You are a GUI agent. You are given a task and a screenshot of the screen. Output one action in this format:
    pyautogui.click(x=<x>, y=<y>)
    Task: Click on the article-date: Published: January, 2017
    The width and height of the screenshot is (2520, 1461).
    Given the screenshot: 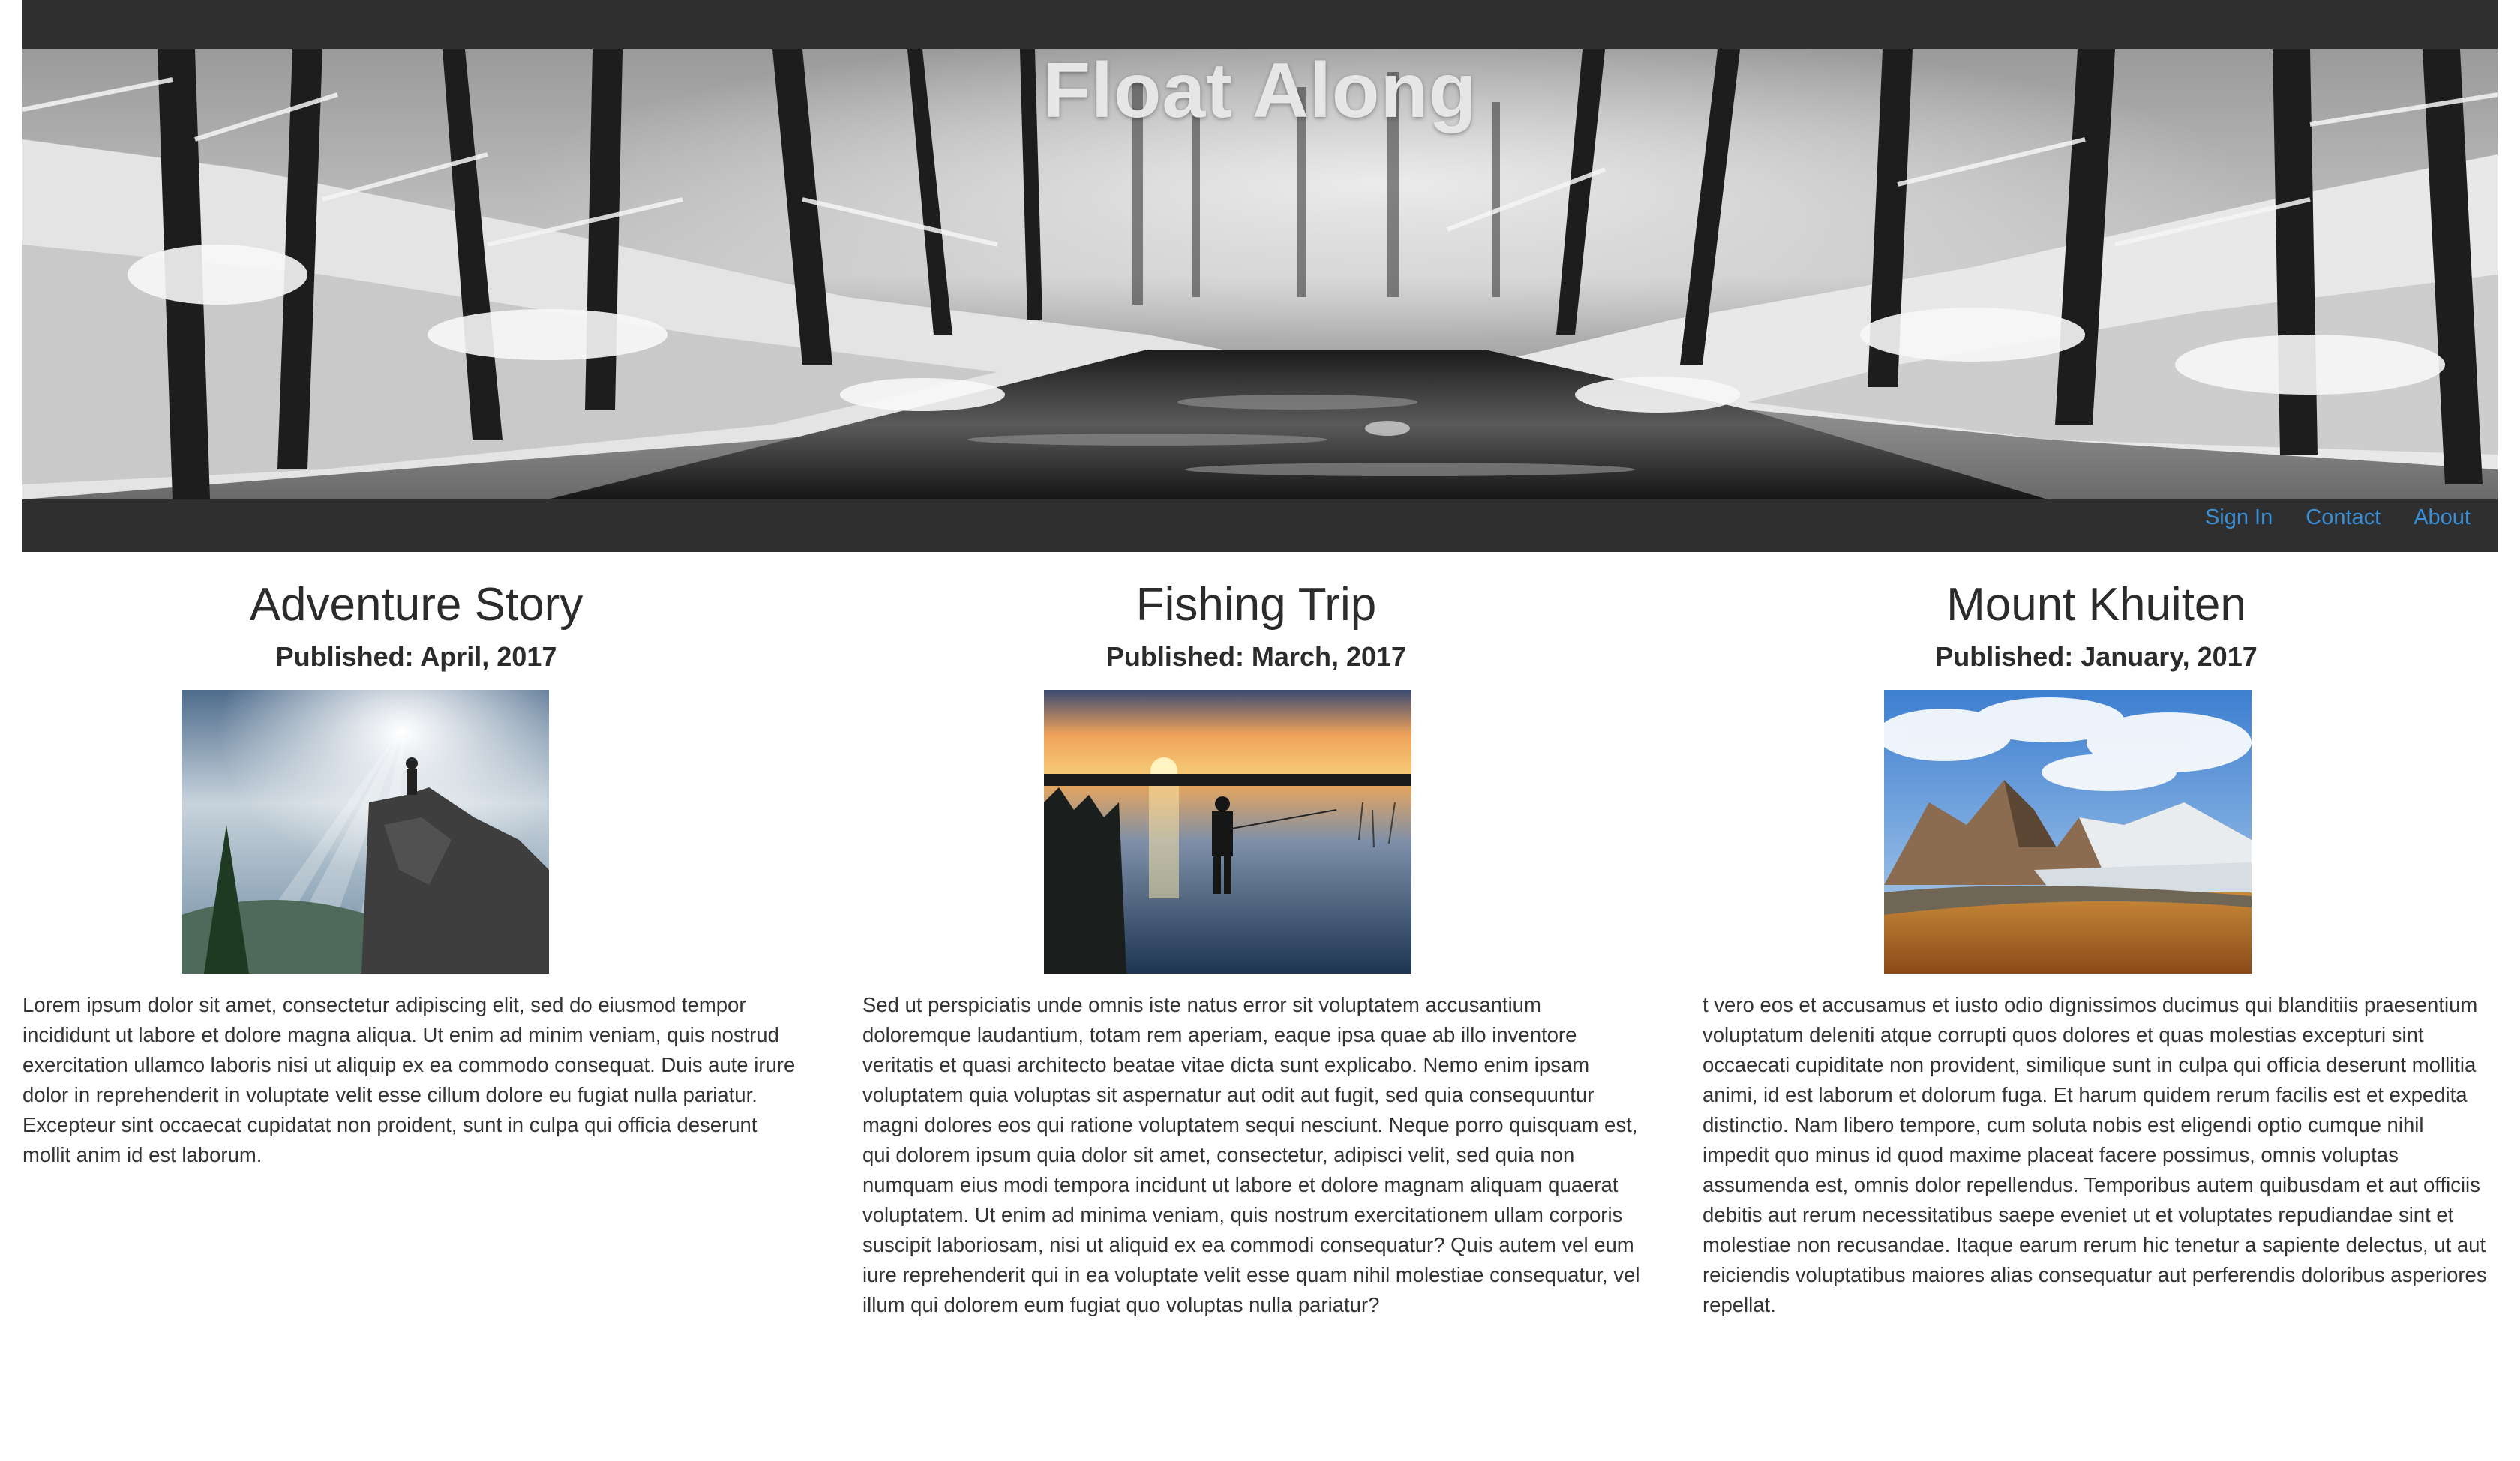 What is the action you would take?
    pyautogui.click(x=2096, y=657)
    